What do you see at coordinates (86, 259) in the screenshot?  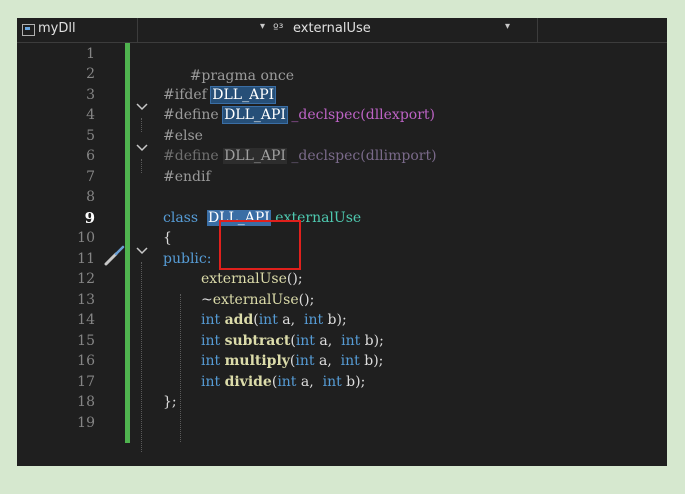 I see `line-number: 11` at bounding box center [86, 259].